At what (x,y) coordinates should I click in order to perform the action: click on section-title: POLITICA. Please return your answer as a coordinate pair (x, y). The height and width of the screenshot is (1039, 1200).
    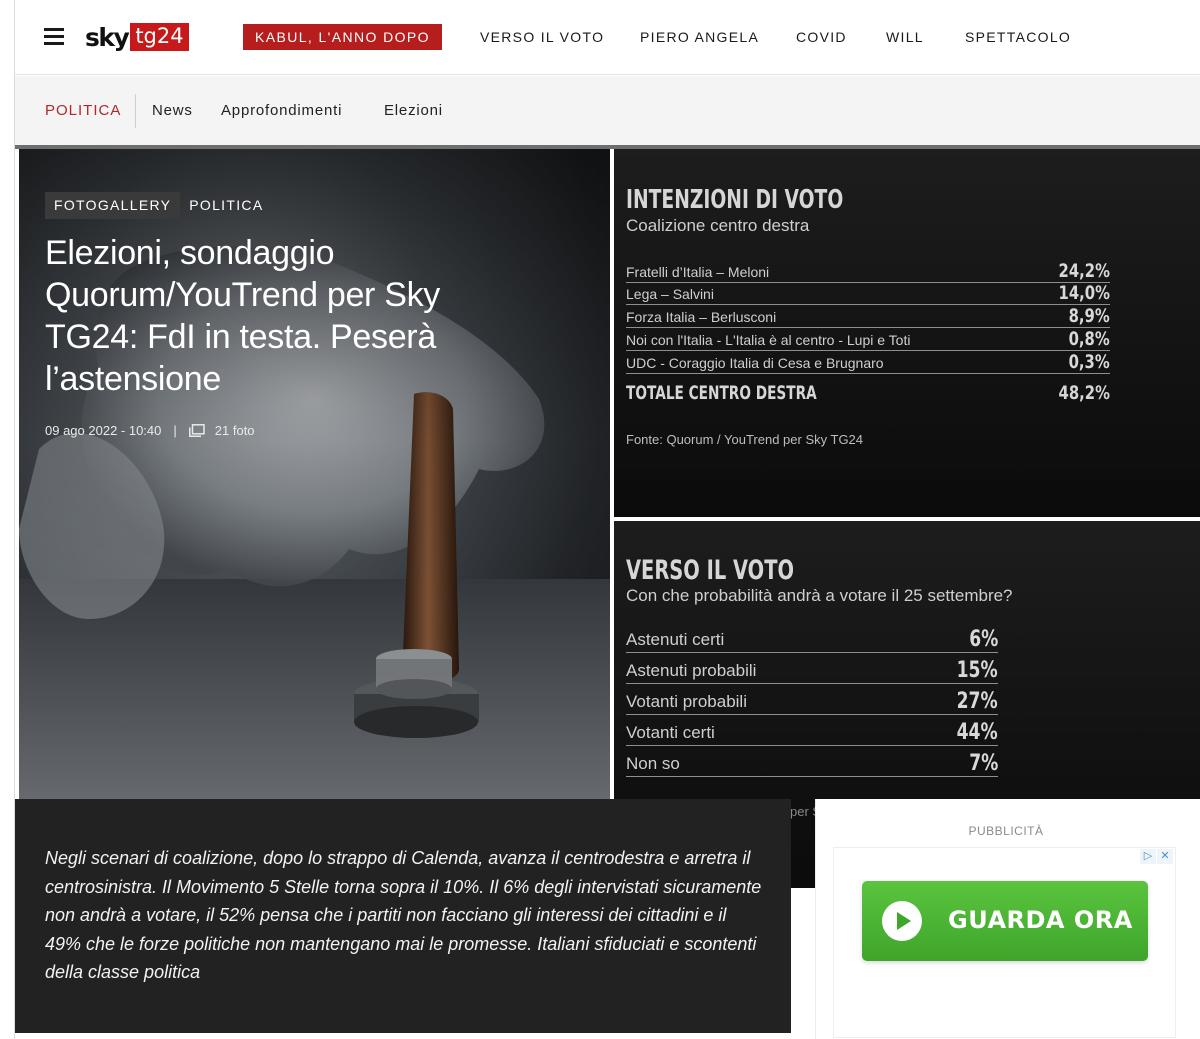
    Looking at the image, I should click on (83, 110).